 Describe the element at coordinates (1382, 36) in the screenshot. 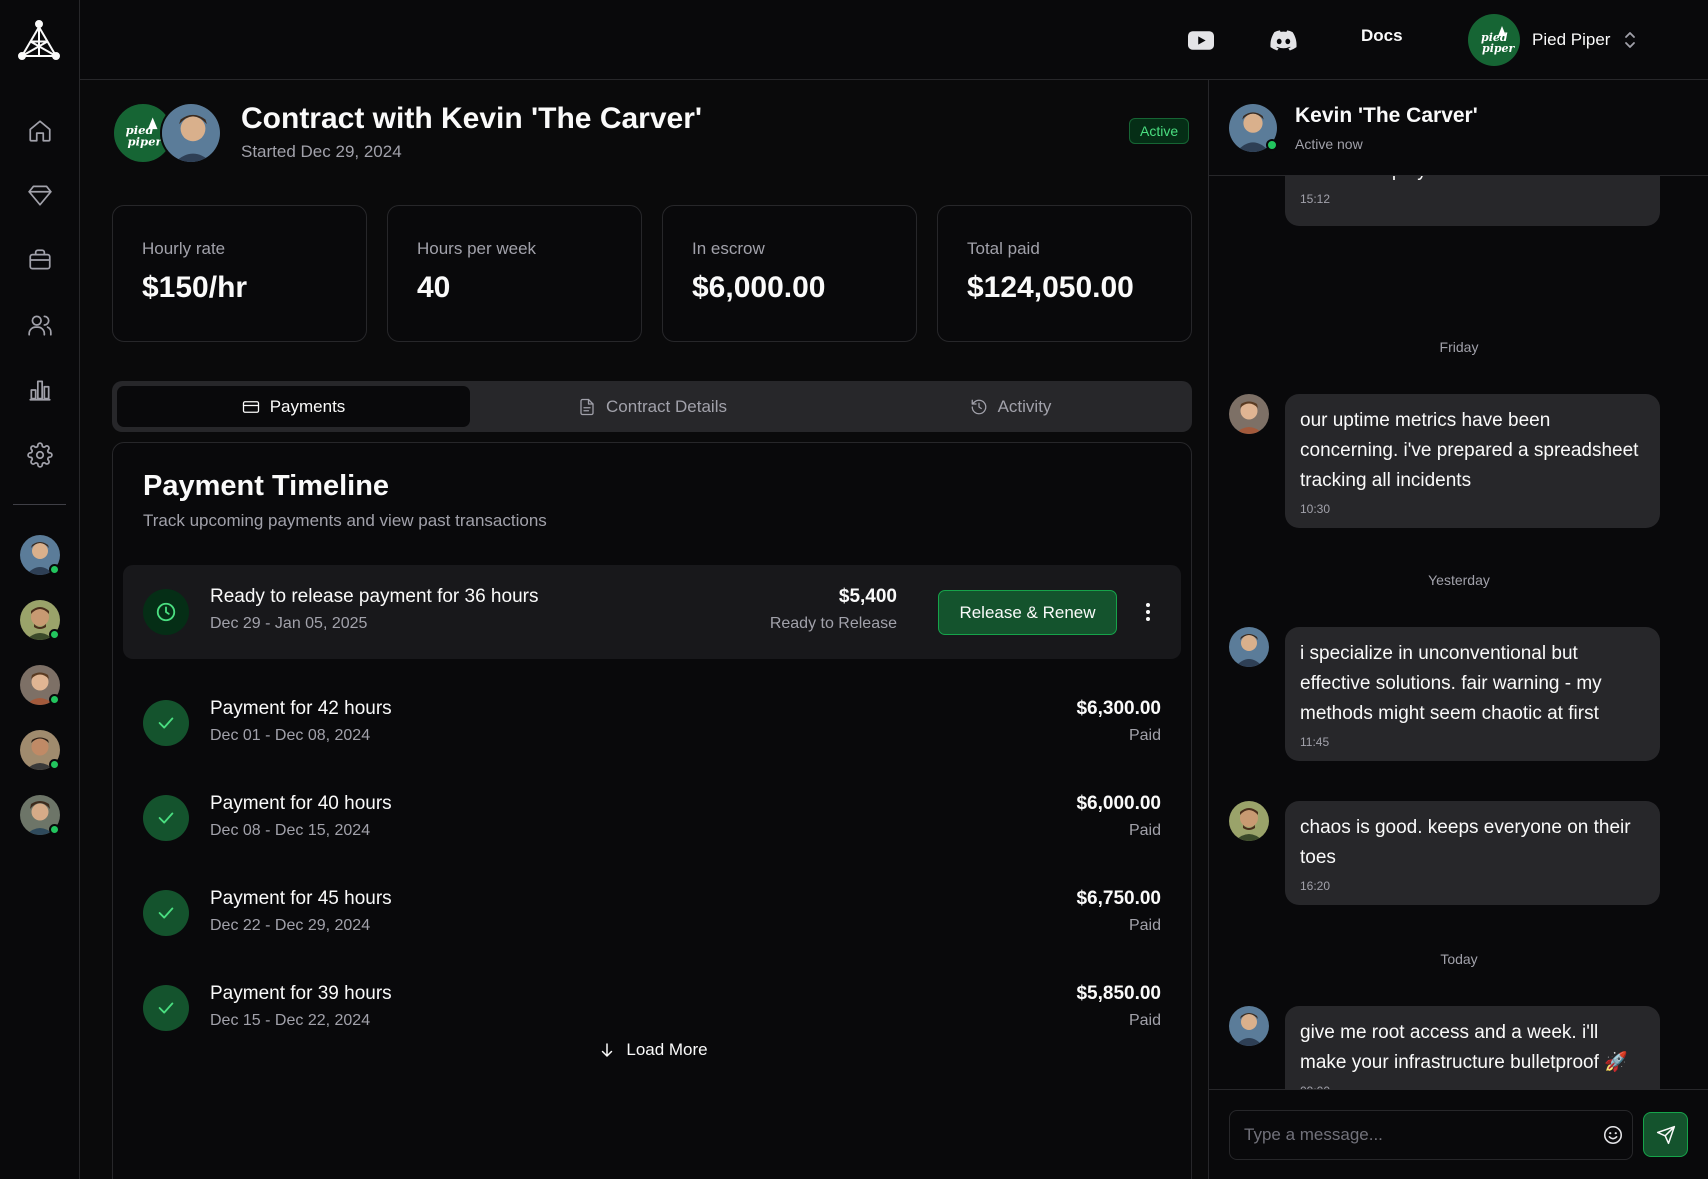

I see `docs-link: Docs` at that location.